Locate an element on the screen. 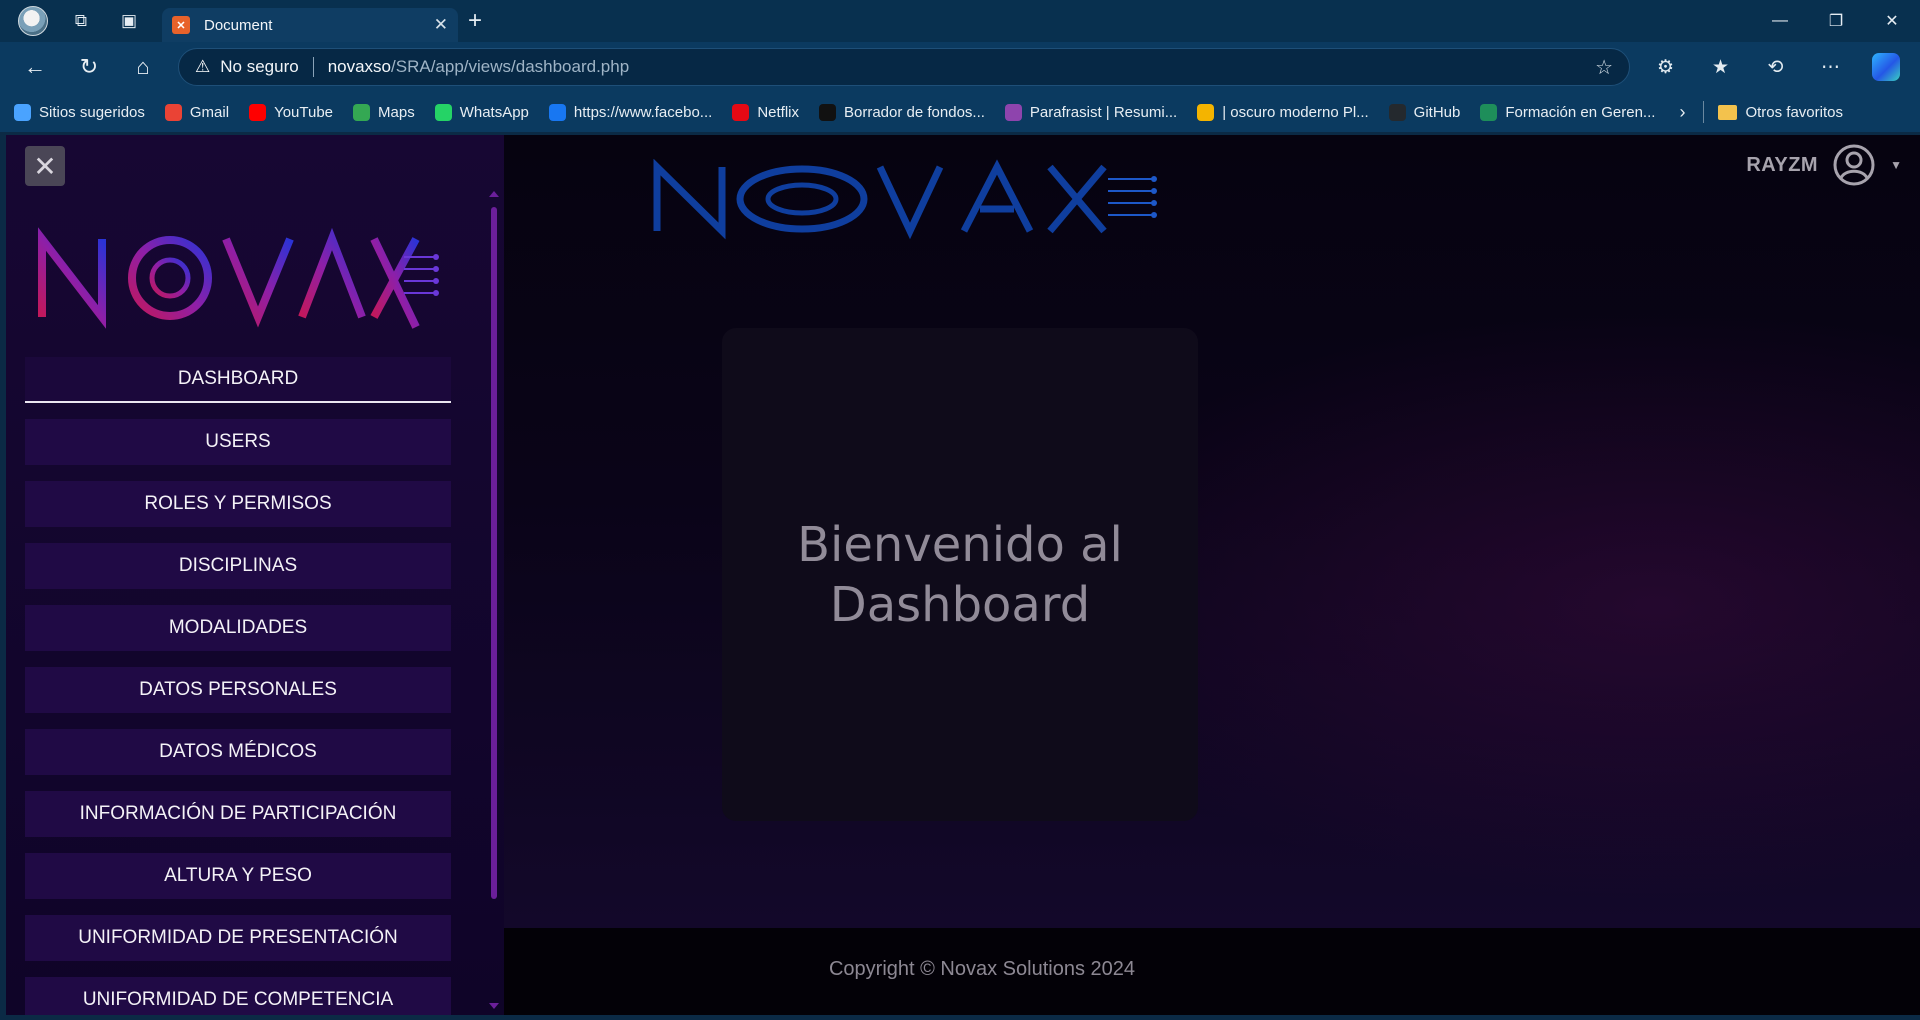 The height and width of the screenshot is (1020, 1920). favorites-icon: ★ is located at coordinates (1720, 67).